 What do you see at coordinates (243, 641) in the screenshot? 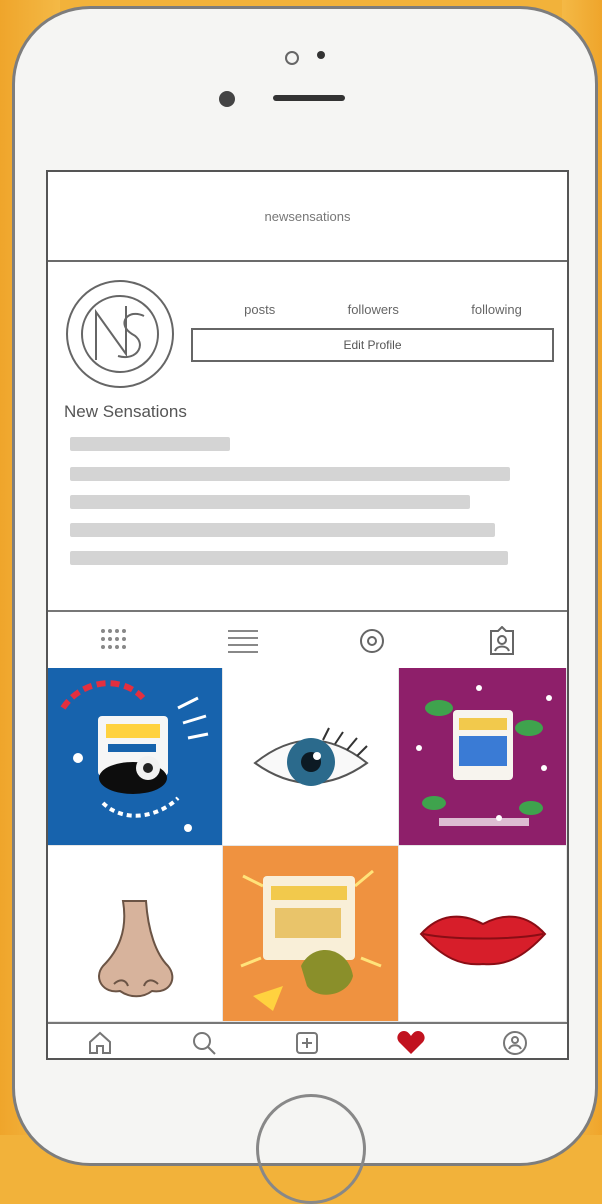
I see `list-icon` at bounding box center [243, 641].